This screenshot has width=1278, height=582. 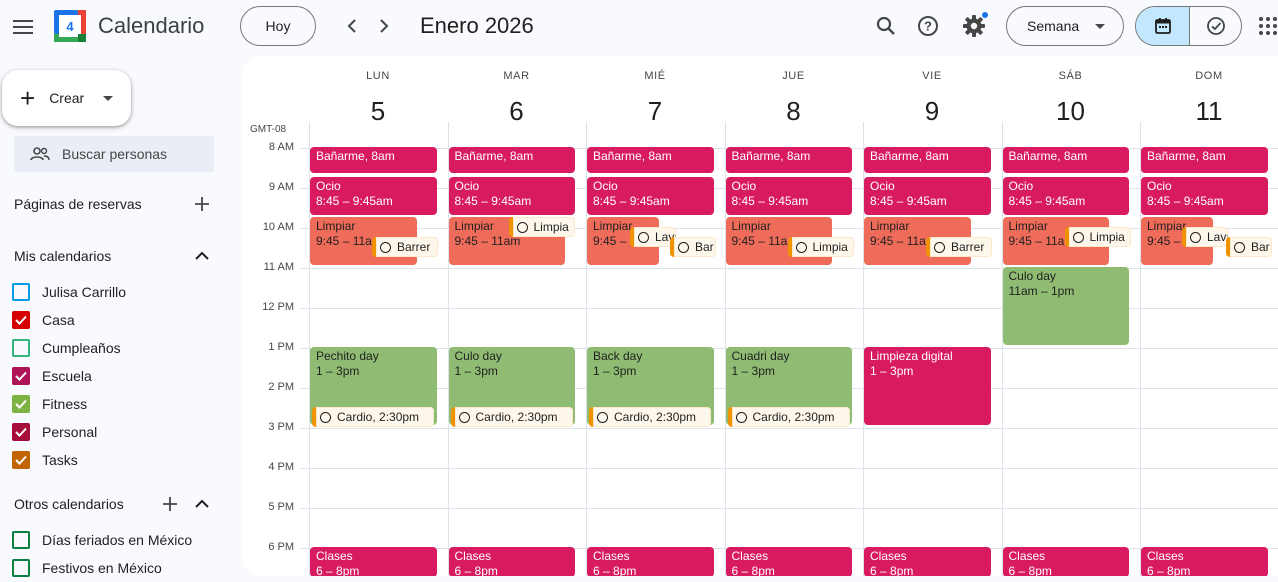 What do you see at coordinates (1268, 26) in the screenshot?
I see `google-apps-button` at bounding box center [1268, 26].